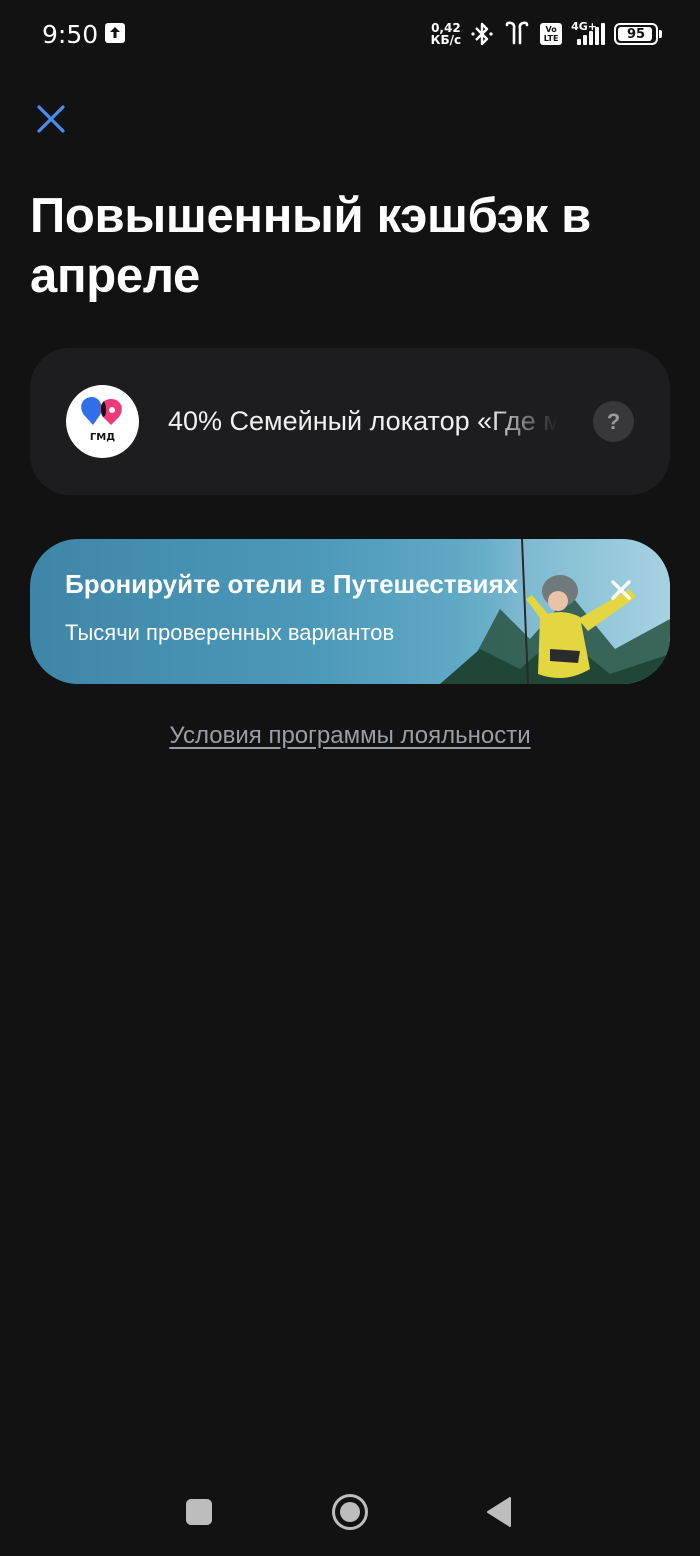 The height and width of the screenshot is (1556, 700). Describe the element at coordinates (551, 29) in the screenshot. I see `volte-top-label: Vo` at that location.